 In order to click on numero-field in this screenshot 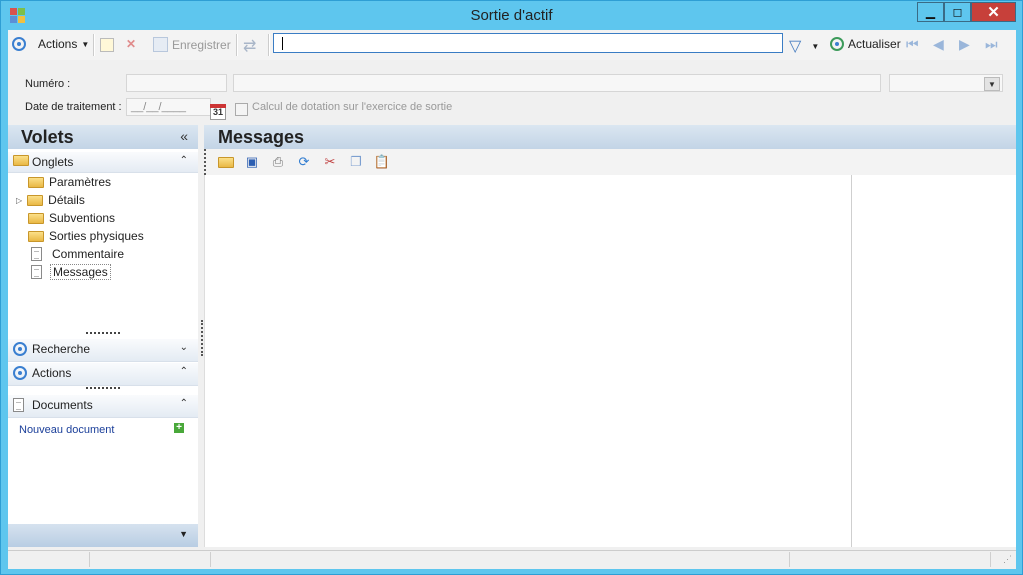, I will do `click(176, 83)`.